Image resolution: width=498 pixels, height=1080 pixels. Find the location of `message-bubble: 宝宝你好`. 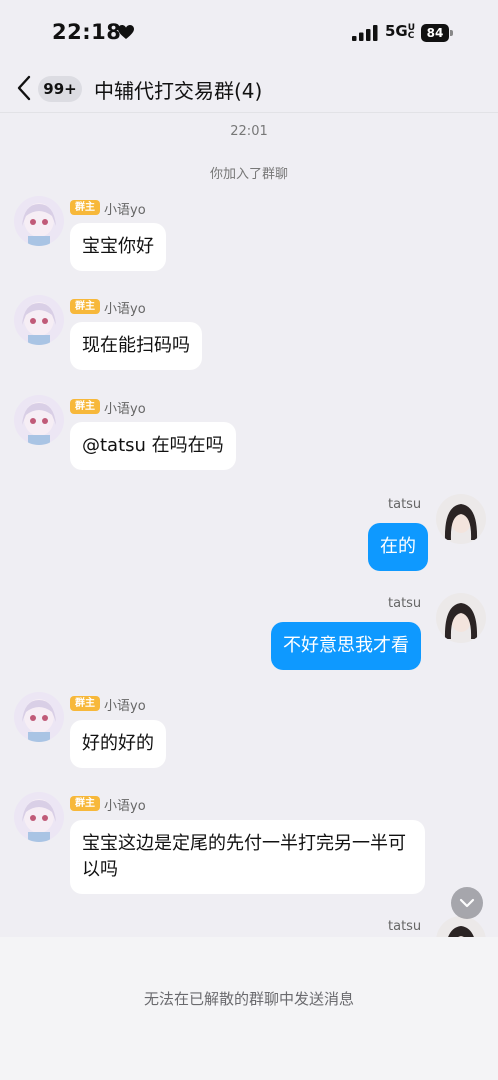

message-bubble: 宝宝你好 is located at coordinates (118, 247).